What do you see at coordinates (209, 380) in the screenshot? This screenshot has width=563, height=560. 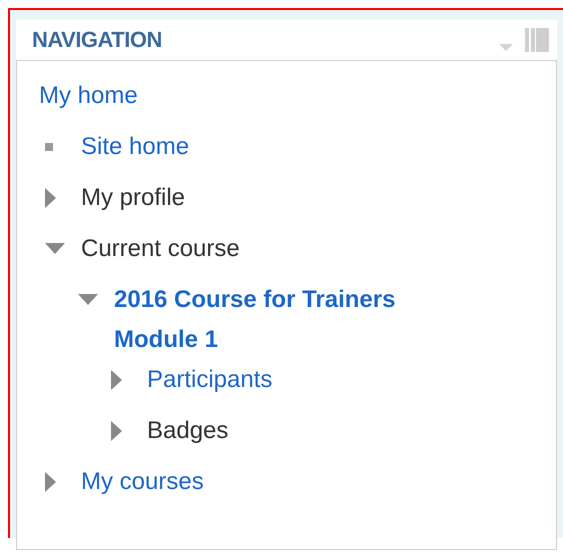 I see `nav-link: Participants` at bounding box center [209, 380].